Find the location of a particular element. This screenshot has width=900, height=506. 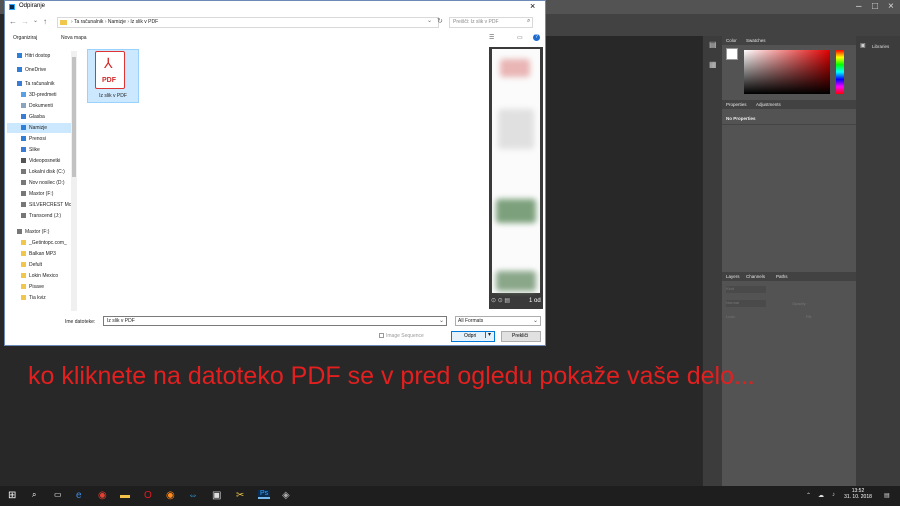

taskbar-clock: 13:52 31. 10. 2018 is located at coordinates (858, 494).